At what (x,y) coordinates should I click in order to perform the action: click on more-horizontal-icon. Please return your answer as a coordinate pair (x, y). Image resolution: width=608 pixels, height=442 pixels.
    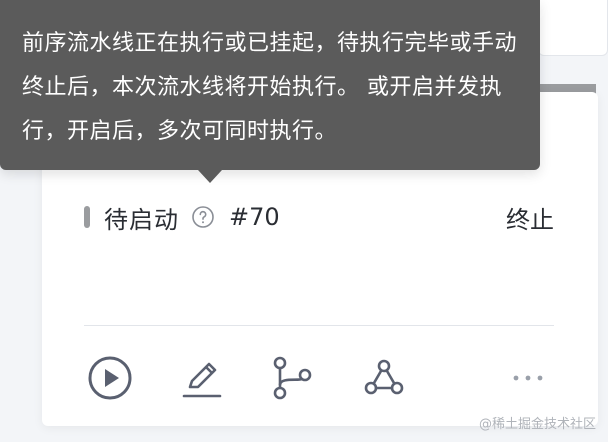
    Looking at the image, I should click on (528, 378).